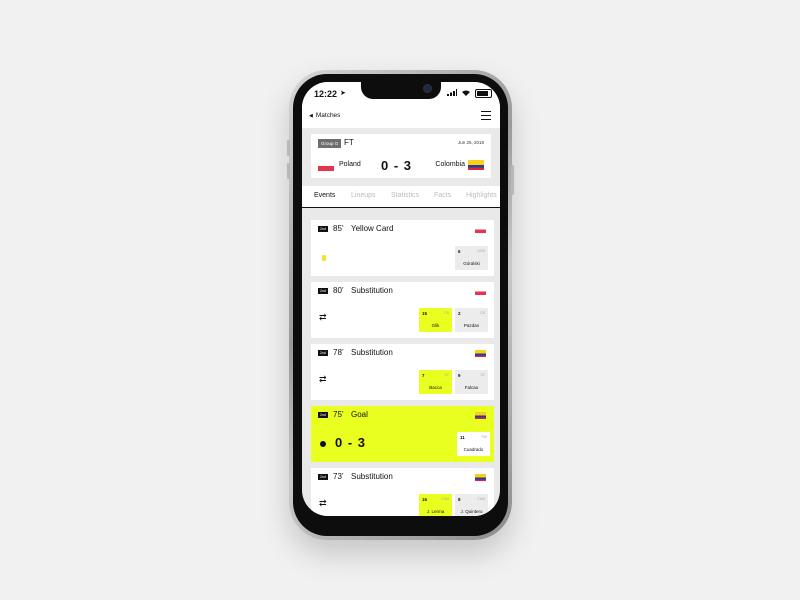 Image resolution: width=800 pixels, height=600 pixels. Describe the element at coordinates (435, 387) in the screenshot. I see `player-name: Bacca` at that location.